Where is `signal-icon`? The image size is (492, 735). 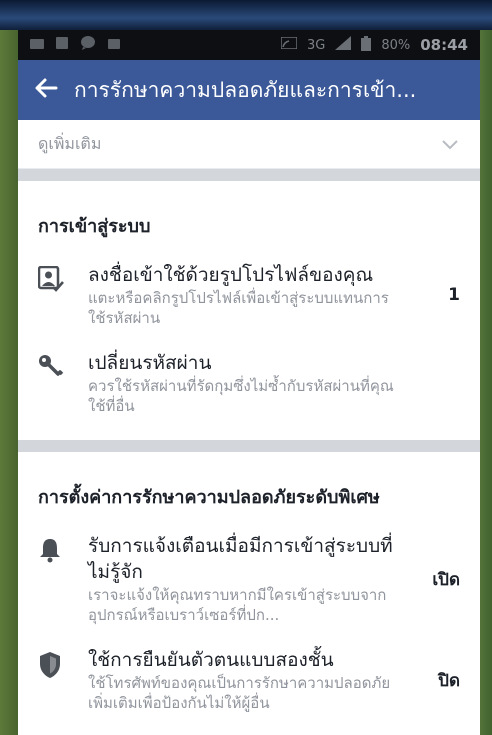 signal-icon is located at coordinates (343, 45).